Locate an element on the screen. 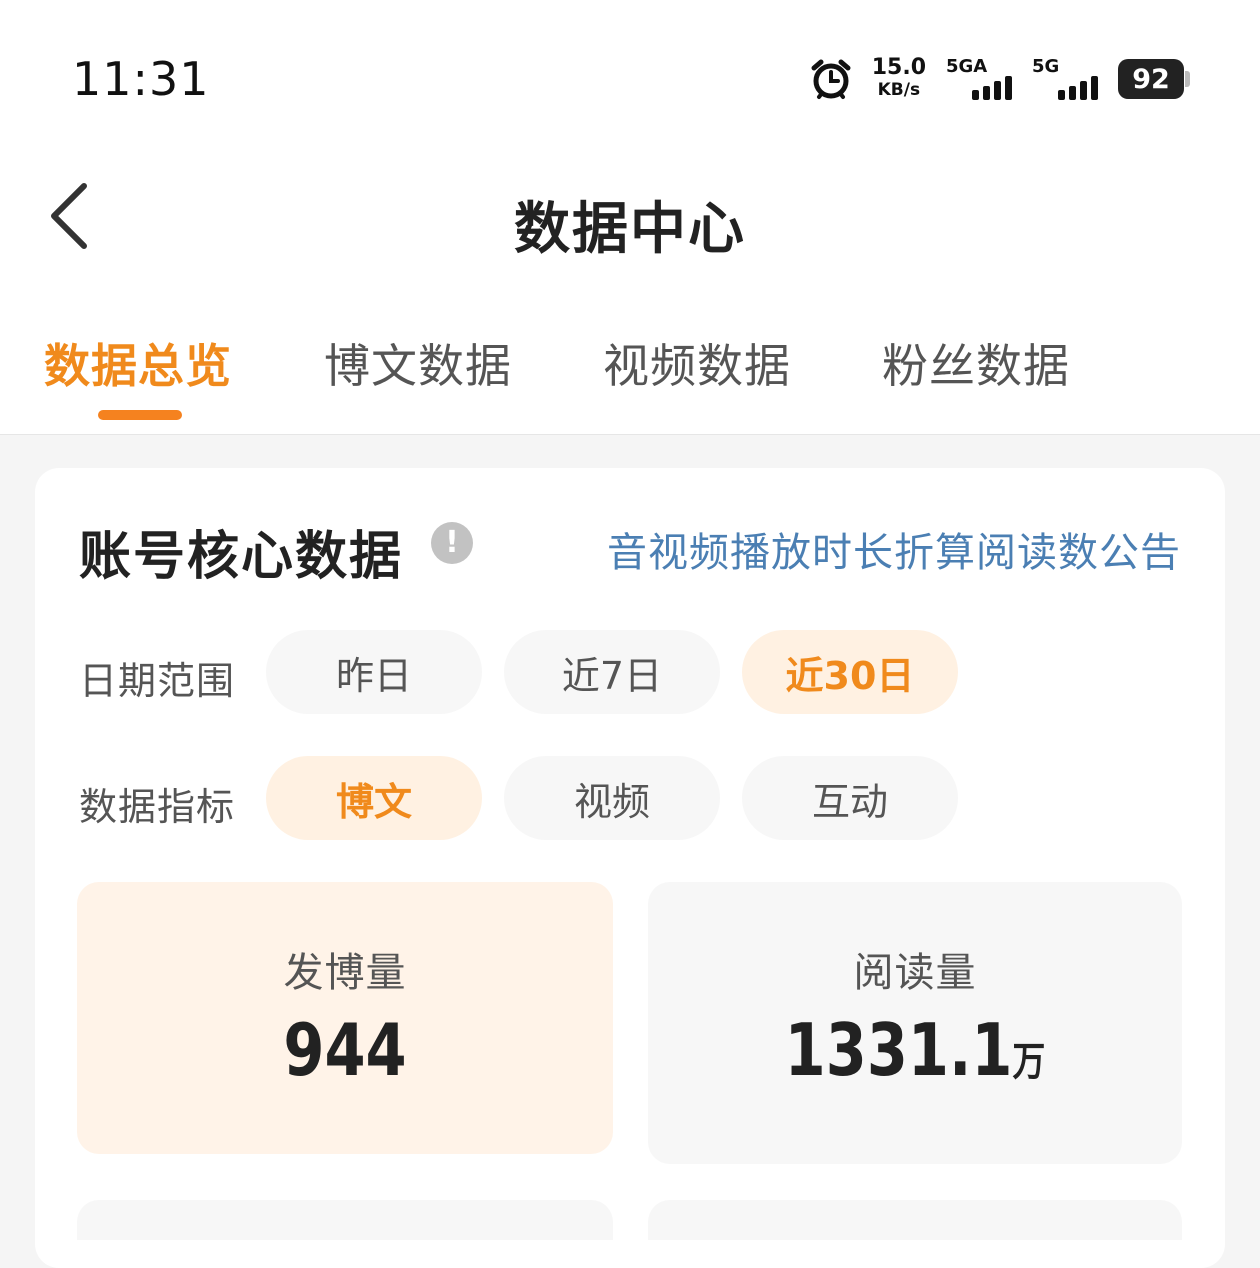 This screenshot has height=1268, width=1260. network-speed-unit: KB/s is located at coordinates (899, 90).